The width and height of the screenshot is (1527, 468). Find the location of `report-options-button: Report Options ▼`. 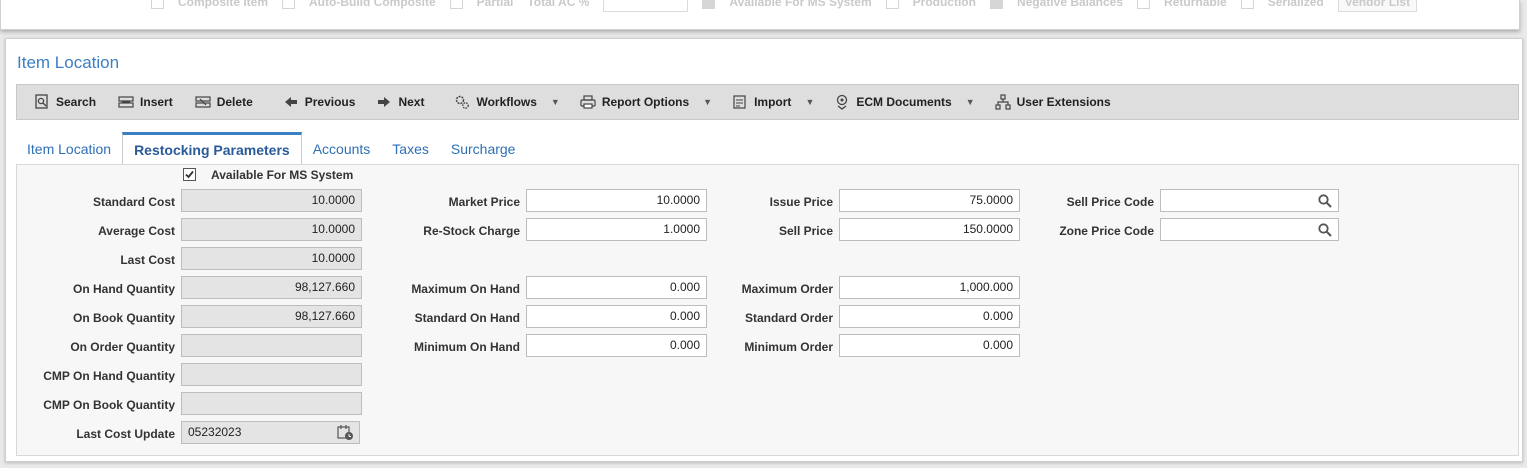

report-options-button: Report Options ▼ is located at coordinates (646, 102).